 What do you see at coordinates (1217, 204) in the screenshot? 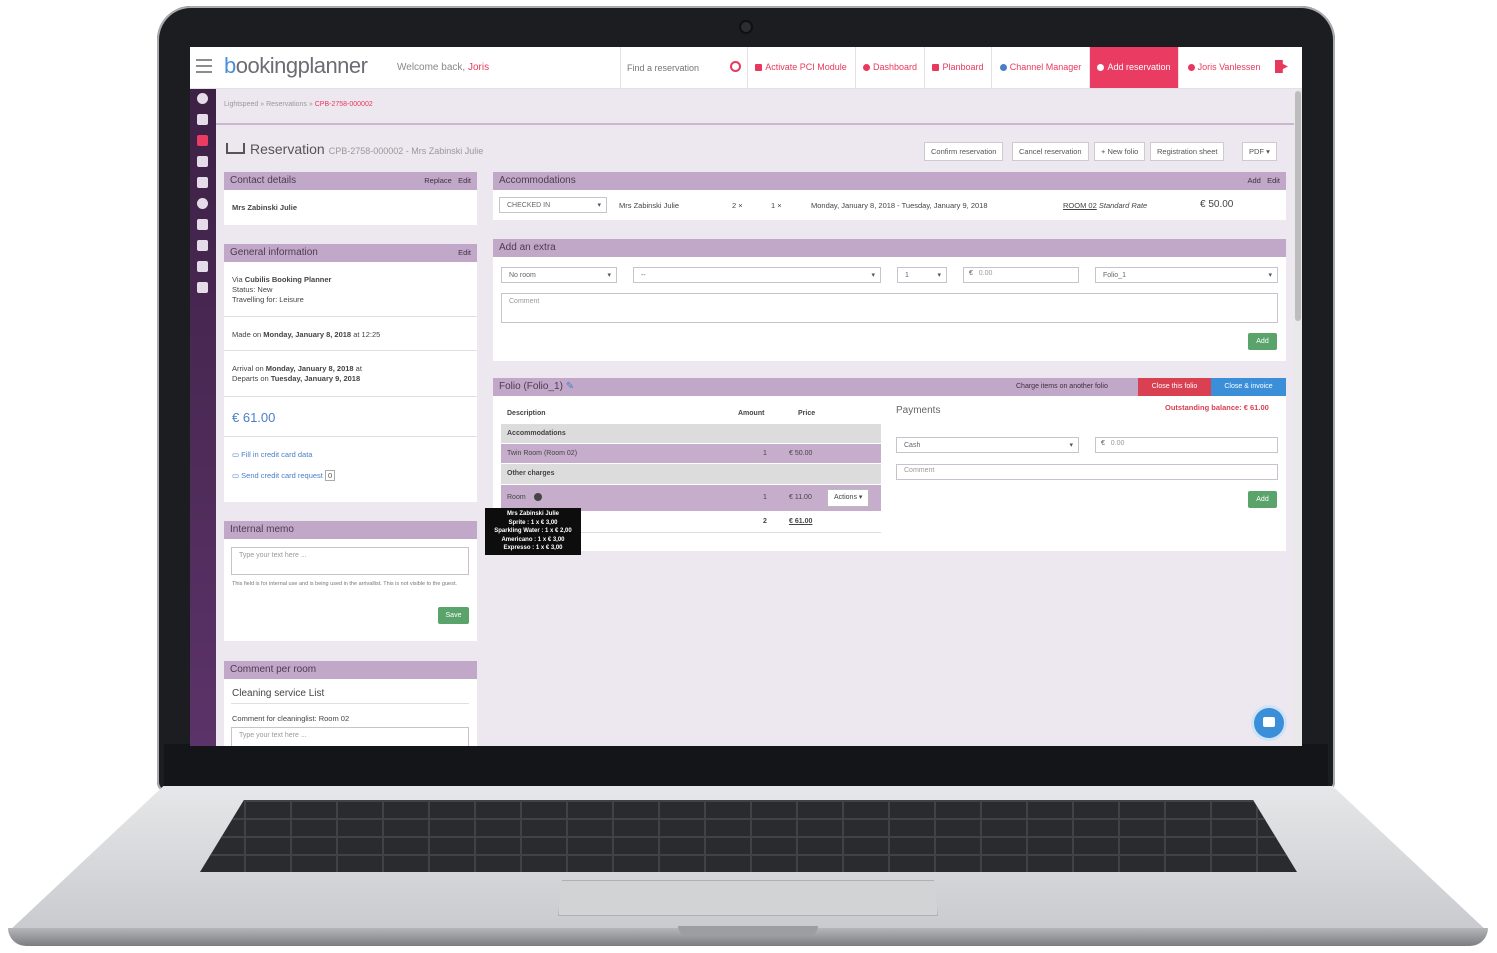
I see `accommodation-price: € 50.00` at bounding box center [1217, 204].